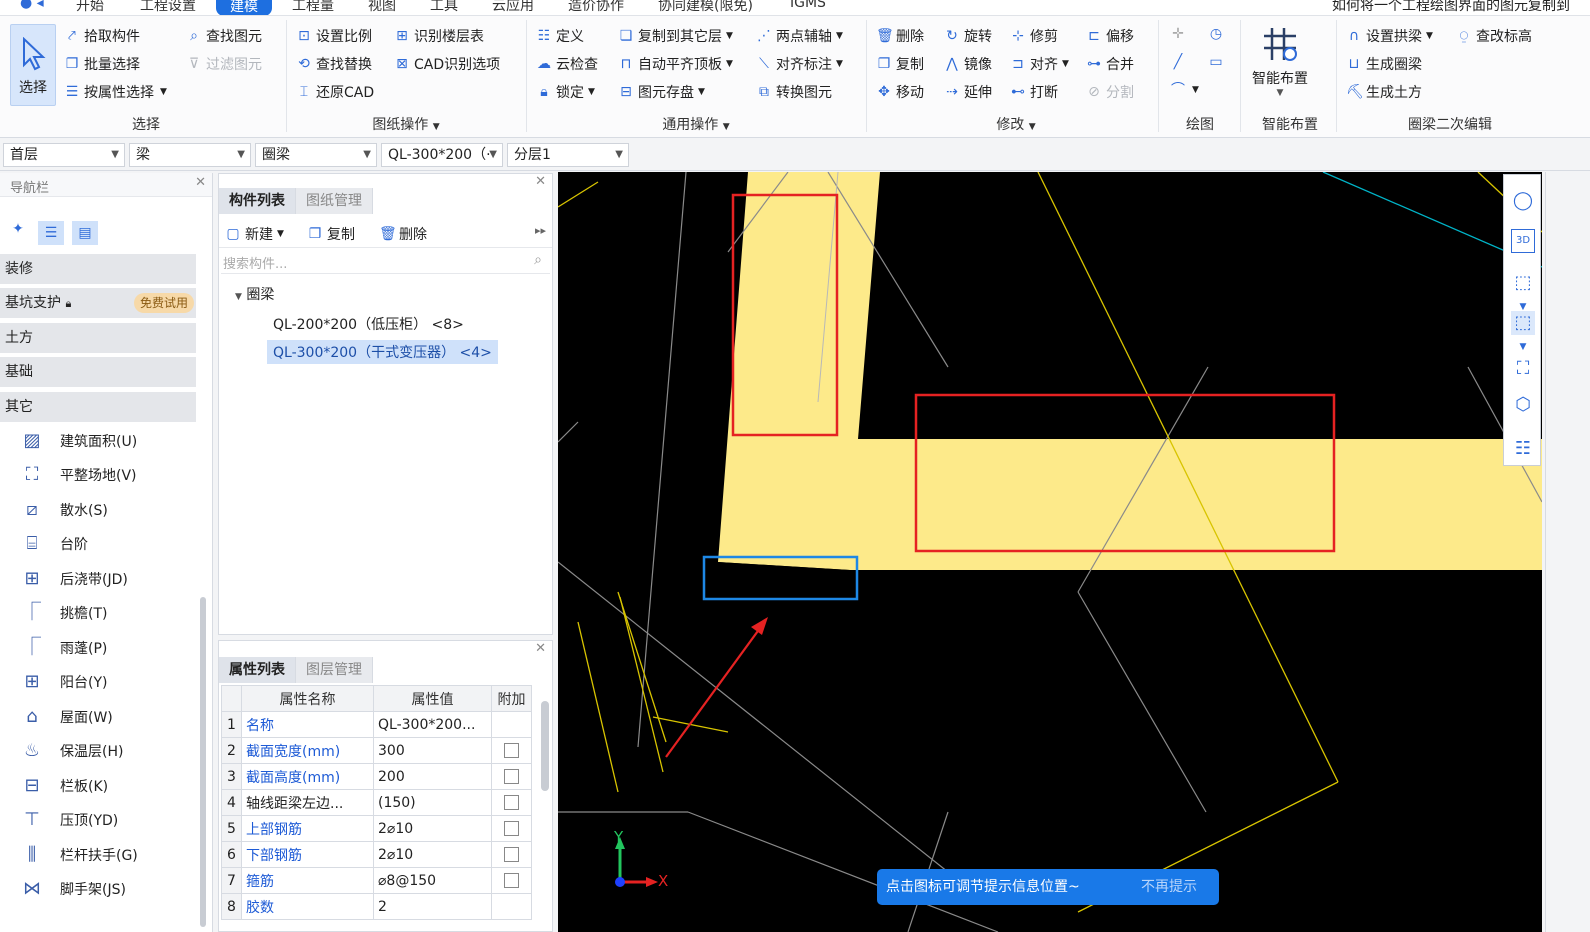 Image resolution: width=1590 pixels, height=932 pixels. Describe the element at coordinates (190, 155) in the screenshot. I see `category-select: 梁 ▼` at that location.